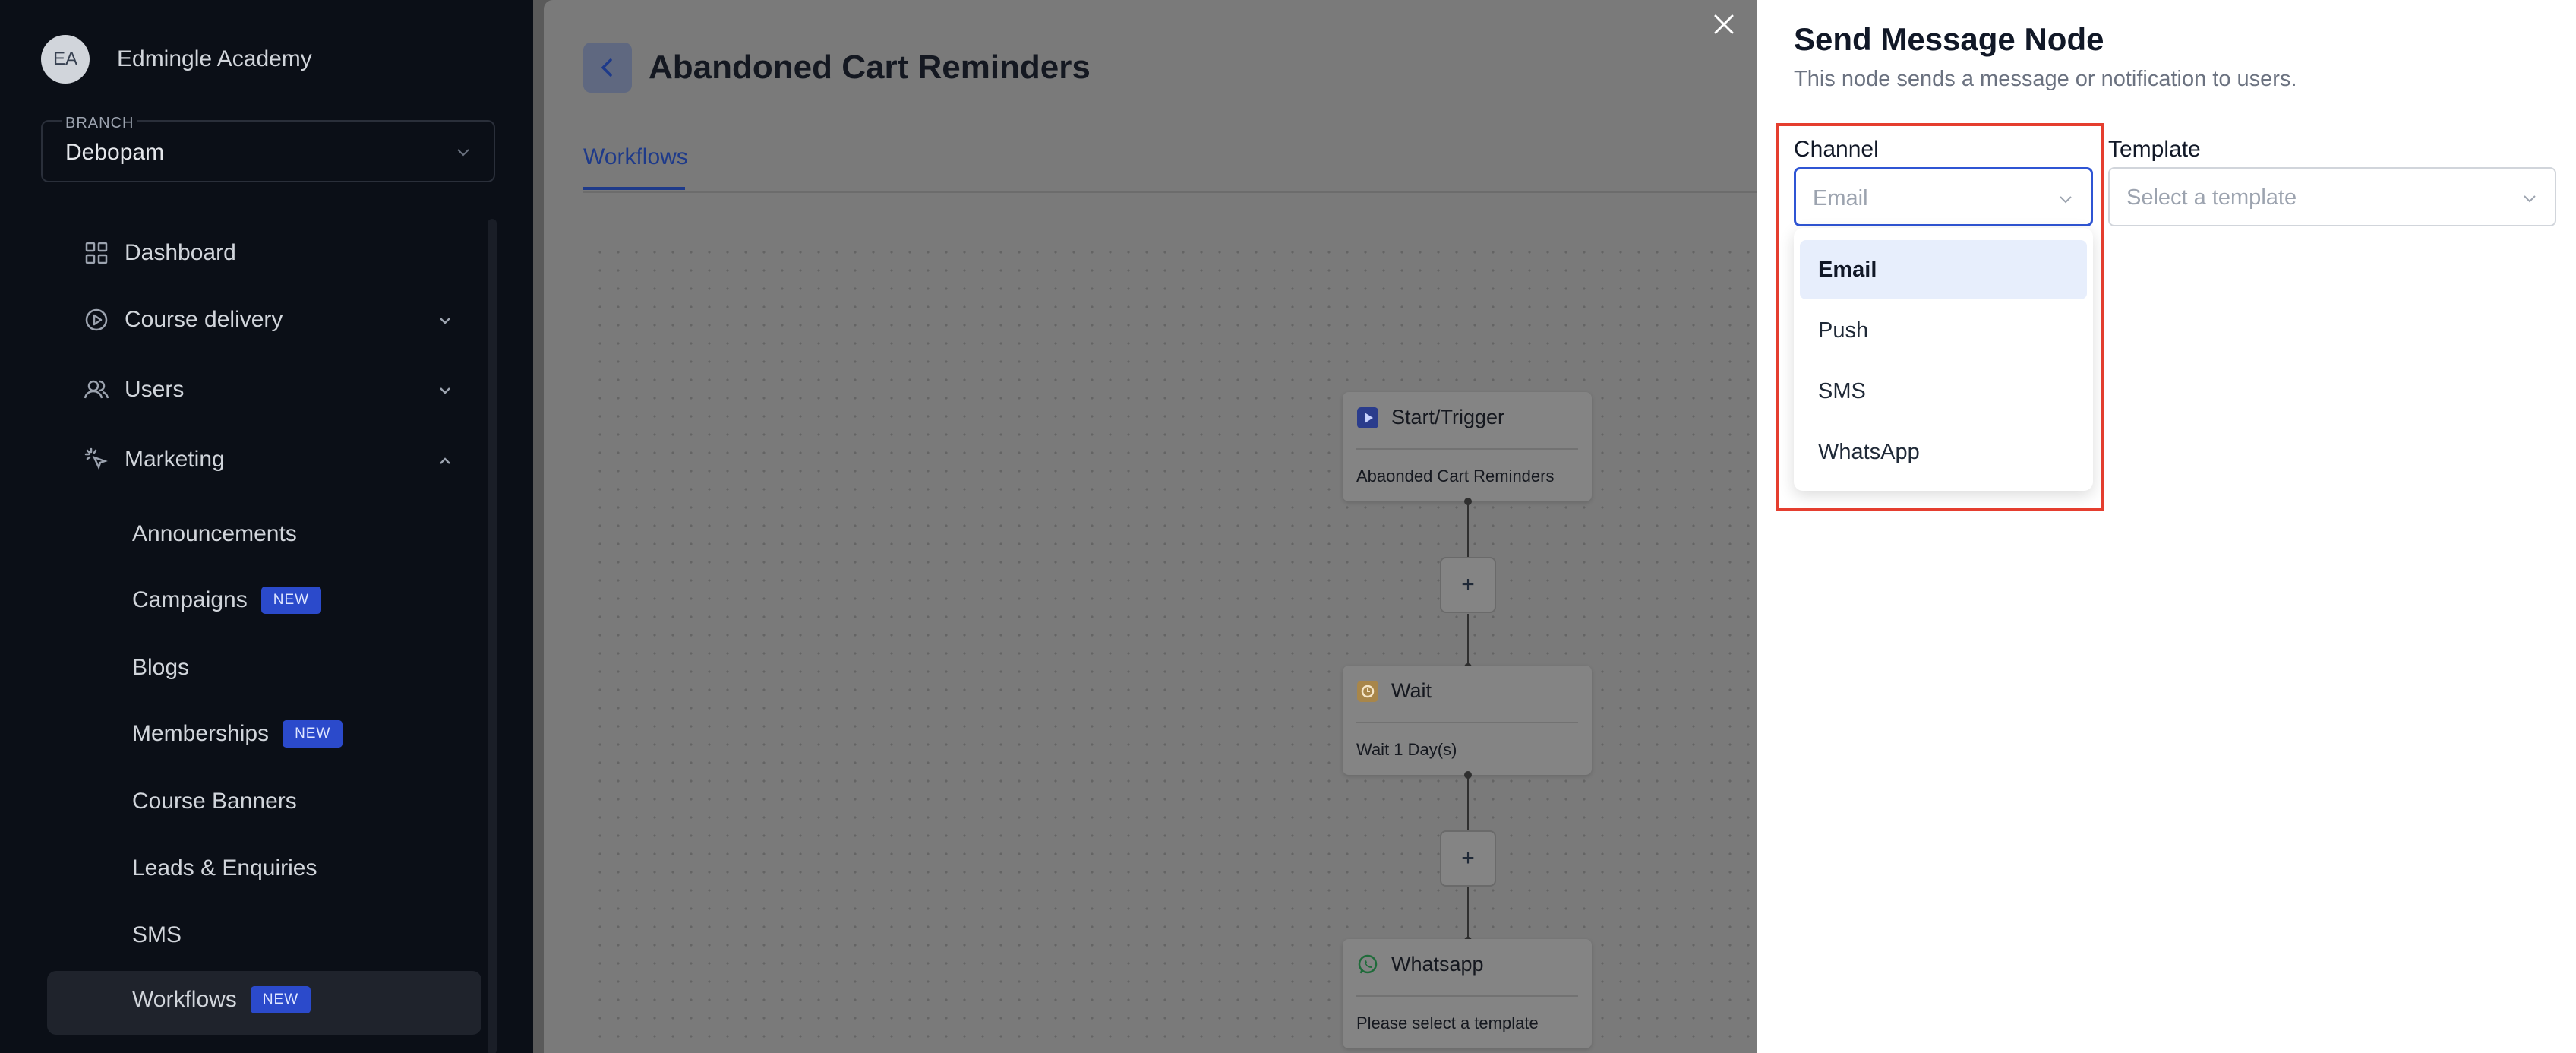 This screenshot has width=2576, height=1053. I want to click on sidebar-item-sms: SMS, so click(157, 935).